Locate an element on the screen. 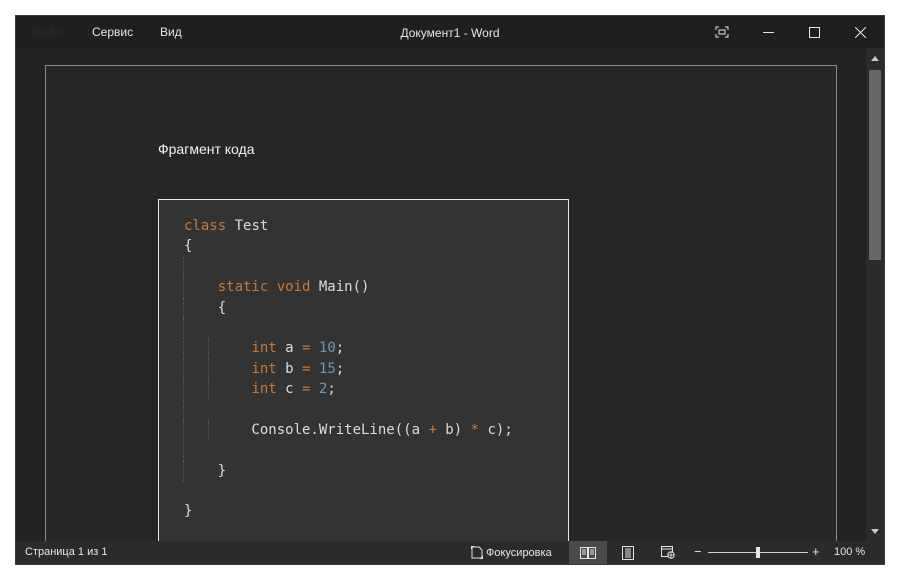 This screenshot has width=900, height=580. code-text: Main() is located at coordinates (340, 287).